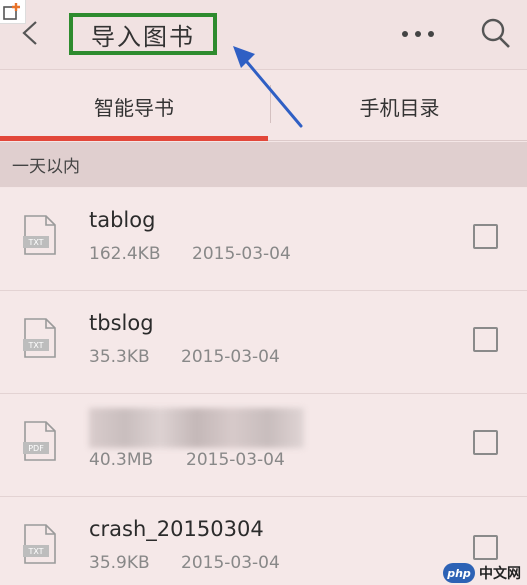  Describe the element at coordinates (399, 106) in the screenshot. I see `tab-phone-directory: 手机目录` at that location.